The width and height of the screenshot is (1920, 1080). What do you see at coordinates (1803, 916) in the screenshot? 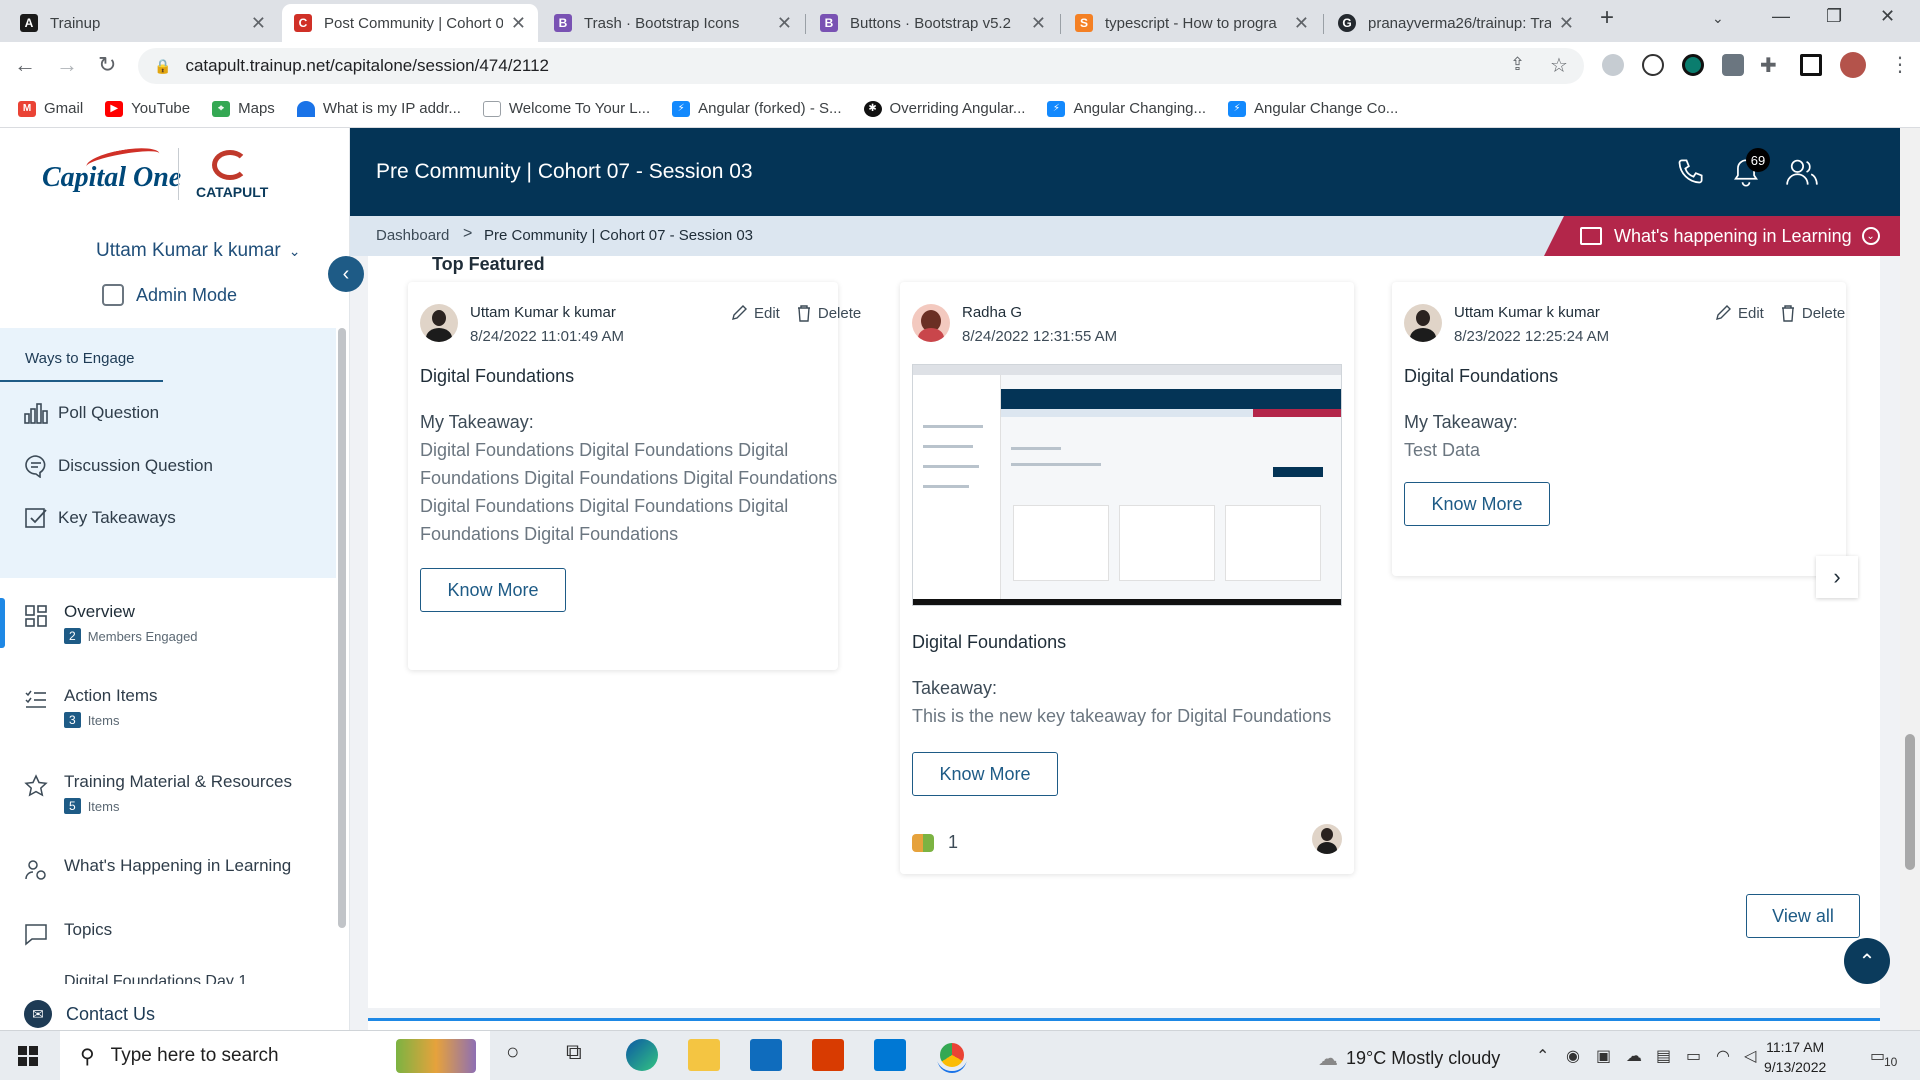
I see `view-all-button: View all` at bounding box center [1803, 916].